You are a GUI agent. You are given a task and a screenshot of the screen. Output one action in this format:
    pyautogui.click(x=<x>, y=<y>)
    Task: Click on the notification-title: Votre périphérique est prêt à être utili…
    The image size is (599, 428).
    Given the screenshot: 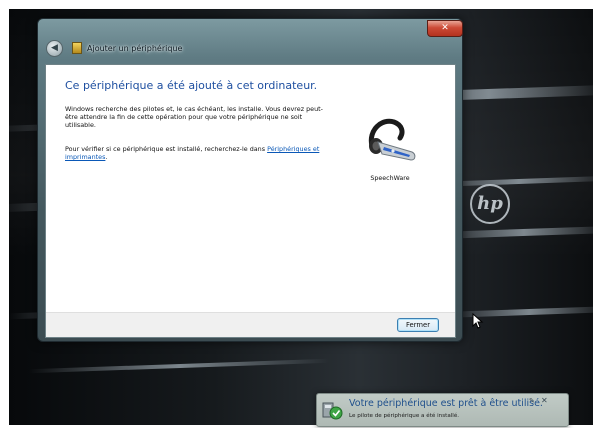 What is the action you would take?
    pyautogui.click(x=446, y=403)
    